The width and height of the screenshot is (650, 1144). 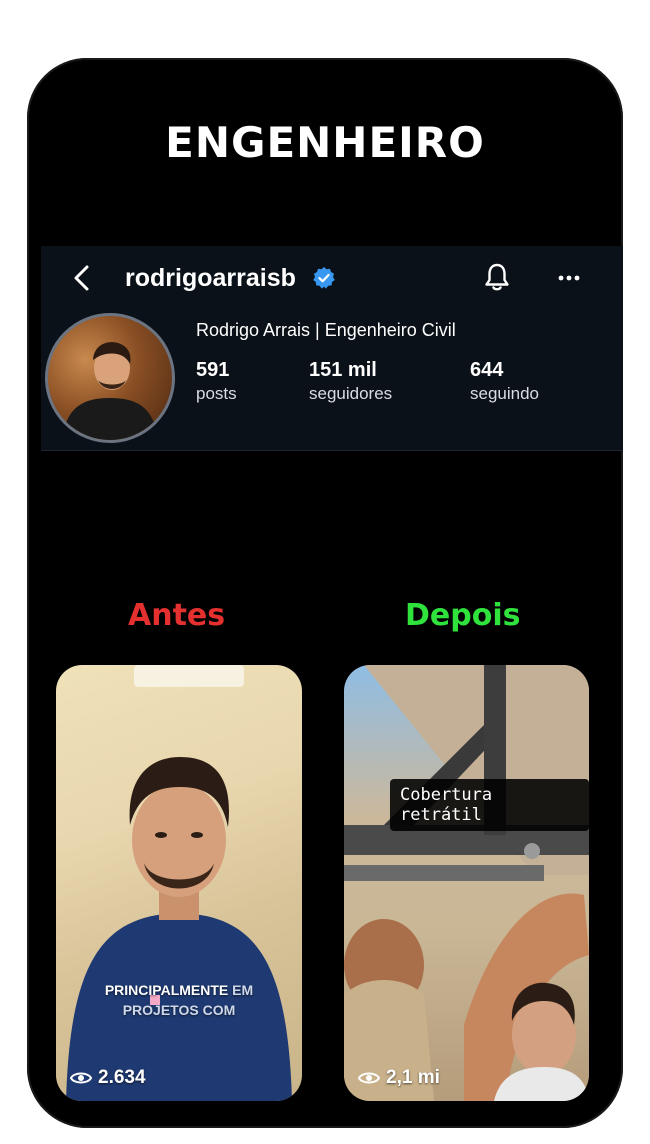 I want to click on presenter-illustration, so click(x=179, y=883).